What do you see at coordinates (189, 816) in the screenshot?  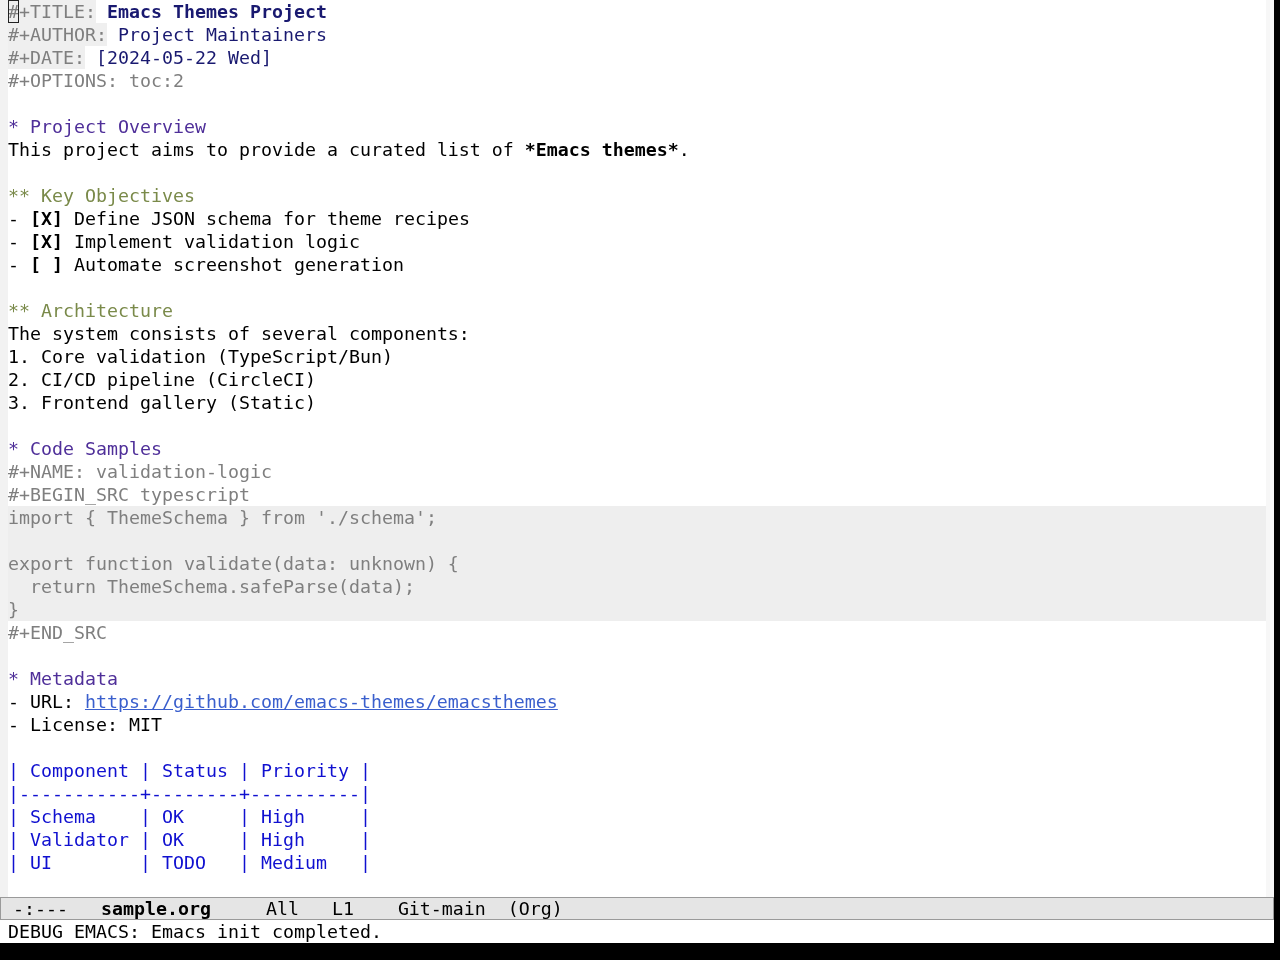 I see `table-row: | Schema | OK | High |` at bounding box center [189, 816].